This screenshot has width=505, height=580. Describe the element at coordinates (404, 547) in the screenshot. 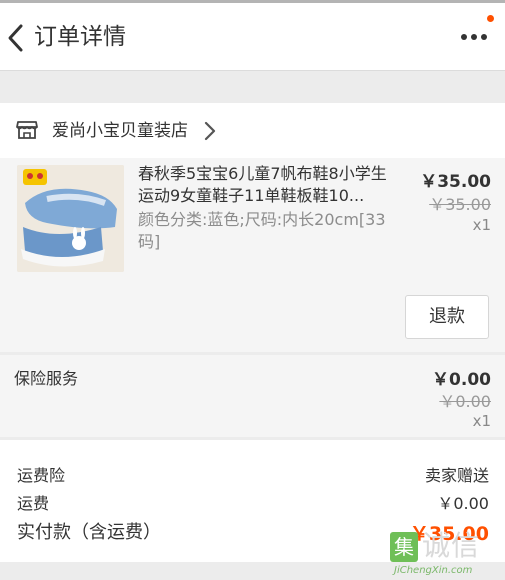

I see `watermark-logo: 集` at that location.